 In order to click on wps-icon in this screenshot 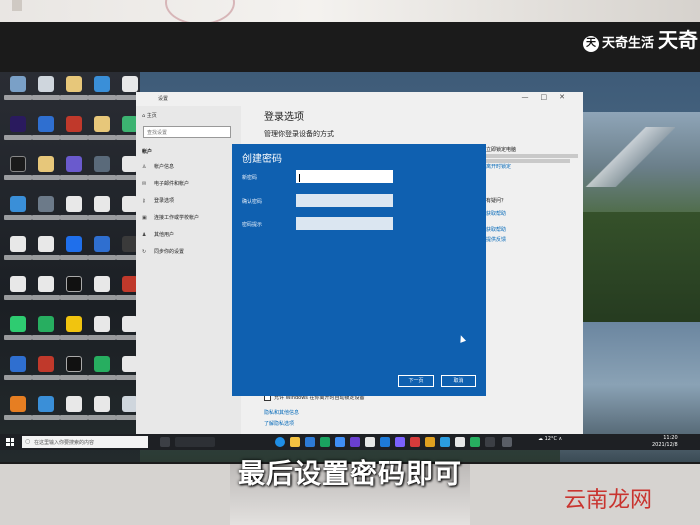, I will do `click(415, 442)`.